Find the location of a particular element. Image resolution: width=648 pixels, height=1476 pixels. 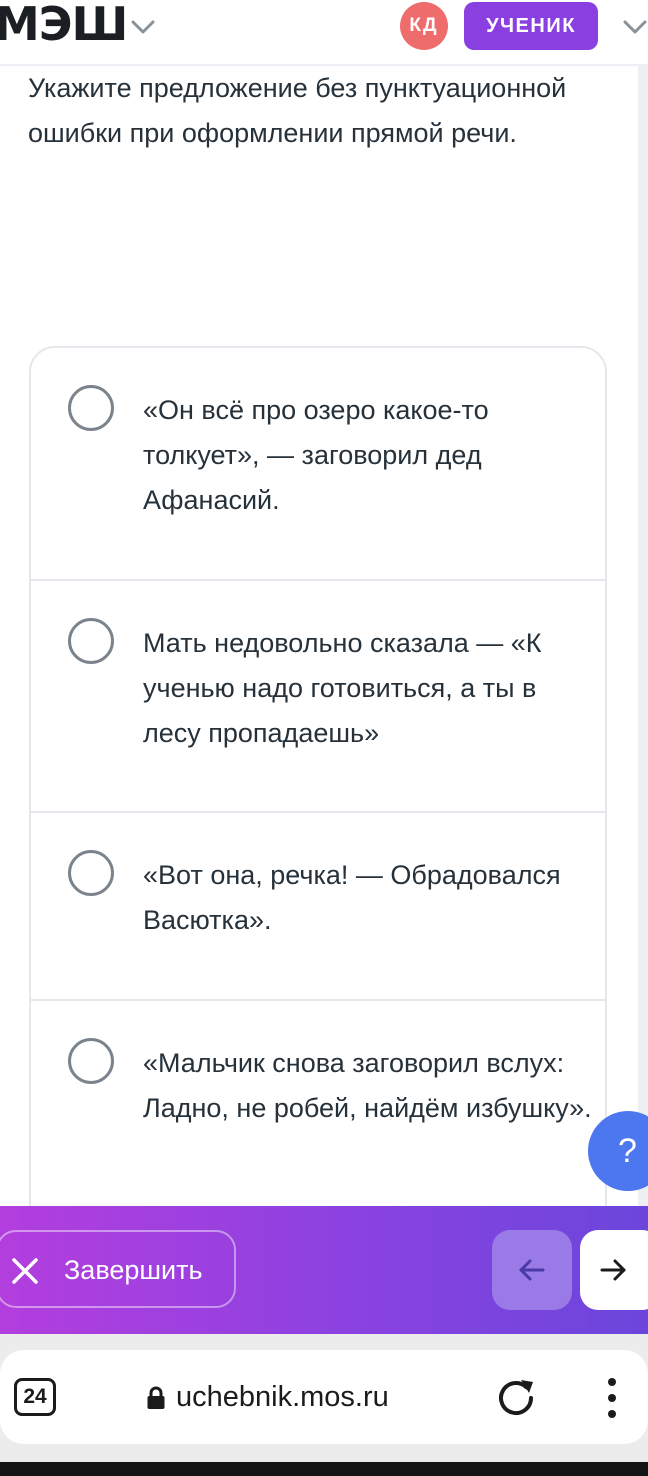

lock-icon is located at coordinates (156, 1398).